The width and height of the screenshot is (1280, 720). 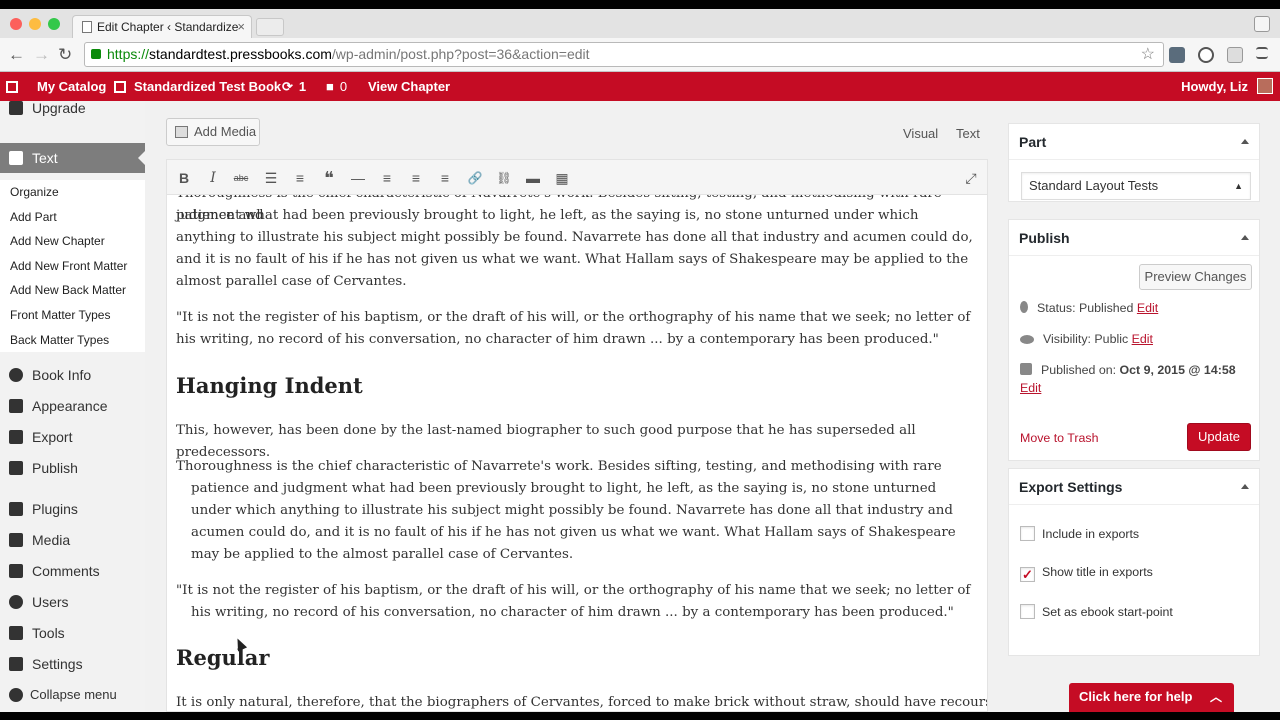 What do you see at coordinates (72, 241) in the screenshot?
I see `submenu-add-new-chapter: Add New Chapter` at bounding box center [72, 241].